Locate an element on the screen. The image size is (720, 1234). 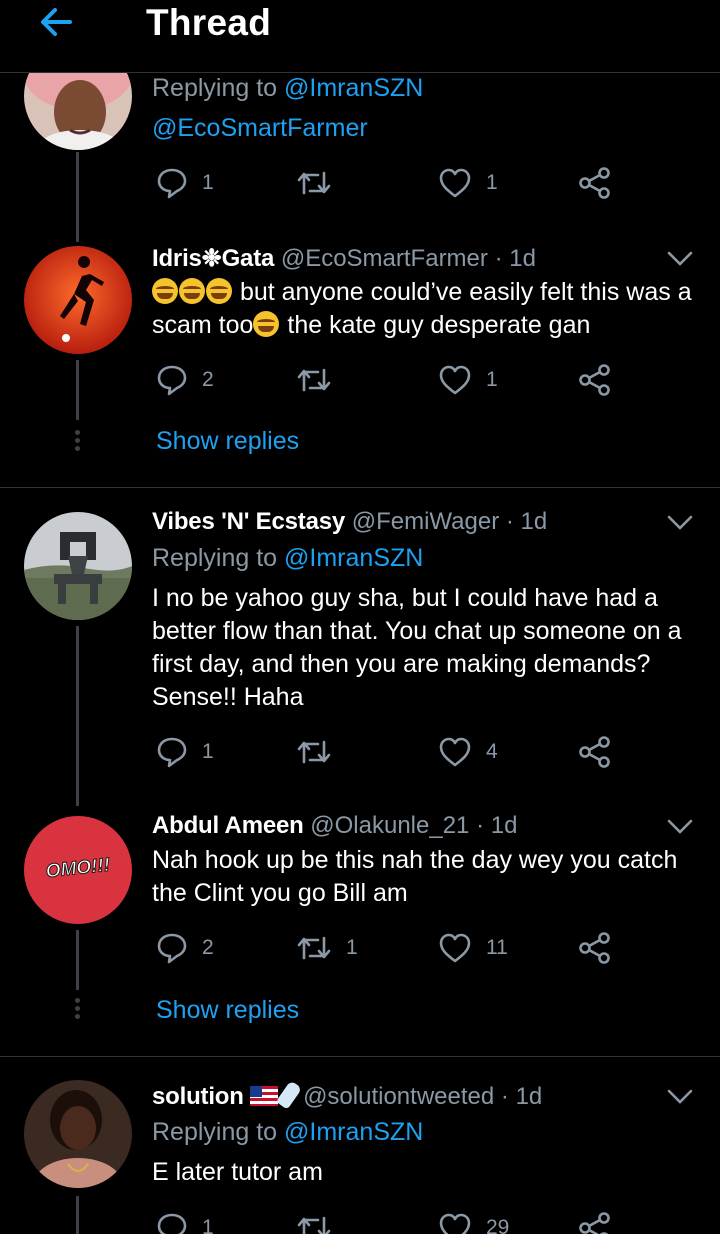
display-name: Vibes 'N' Ecstasy is located at coordinates (248, 521).